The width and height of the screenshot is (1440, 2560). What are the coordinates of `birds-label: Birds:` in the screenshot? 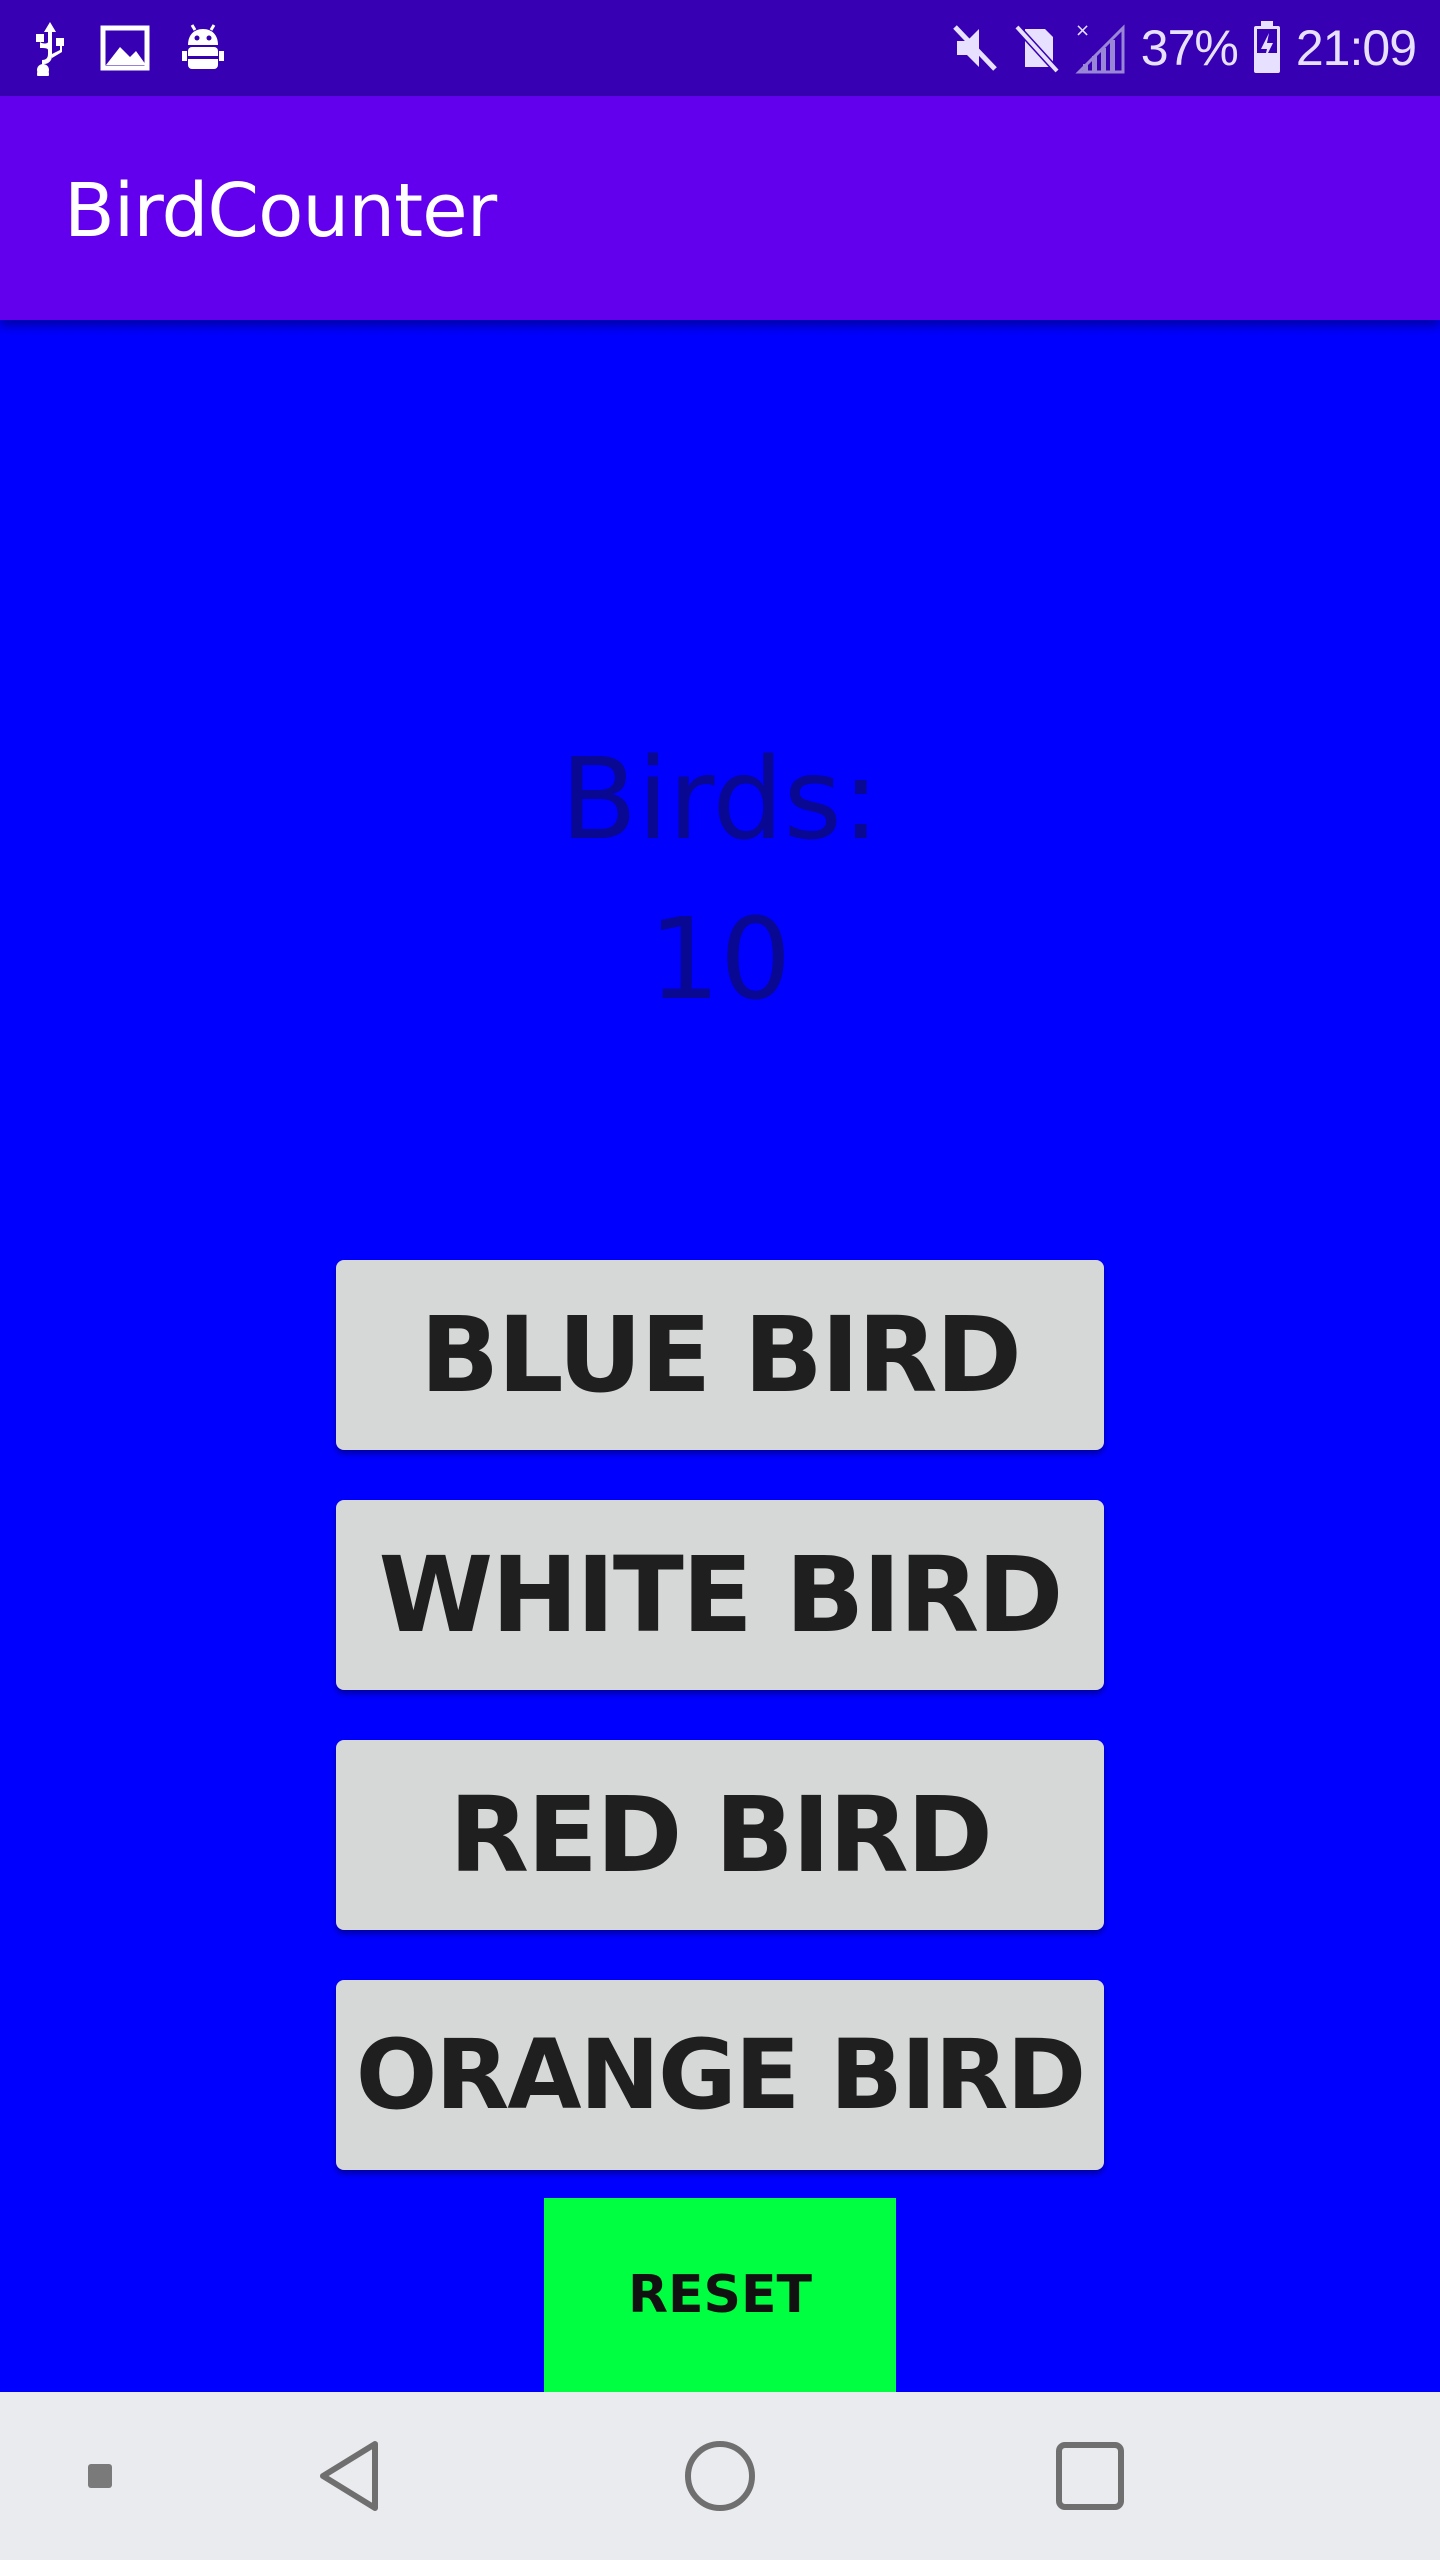 It's located at (720, 800).